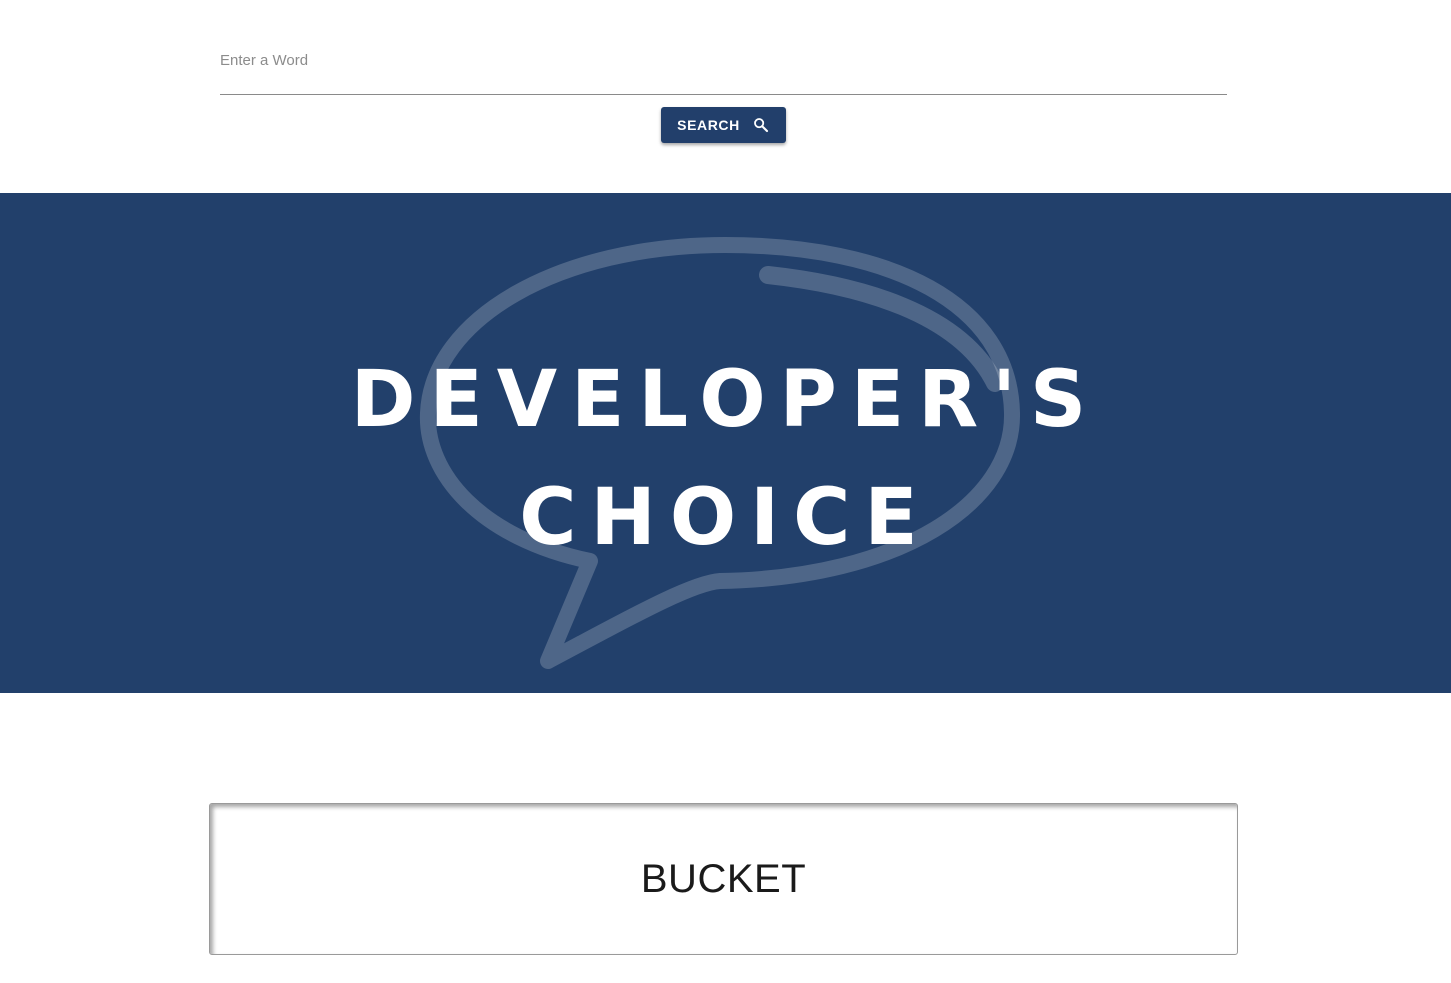 The image size is (1451, 983). What do you see at coordinates (723, 60) in the screenshot?
I see `search-input` at bounding box center [723, 60].